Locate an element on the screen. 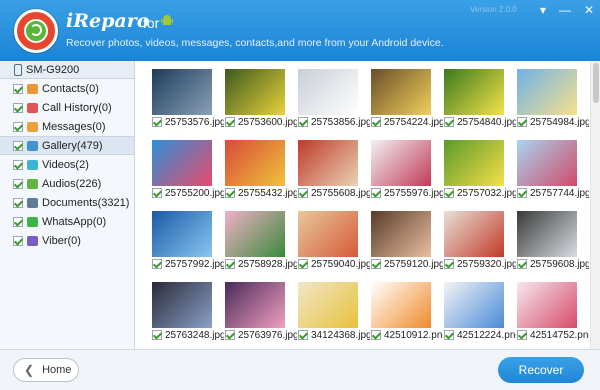  gallery-item: 25753576.jpg is located at coordinates (187, 100).